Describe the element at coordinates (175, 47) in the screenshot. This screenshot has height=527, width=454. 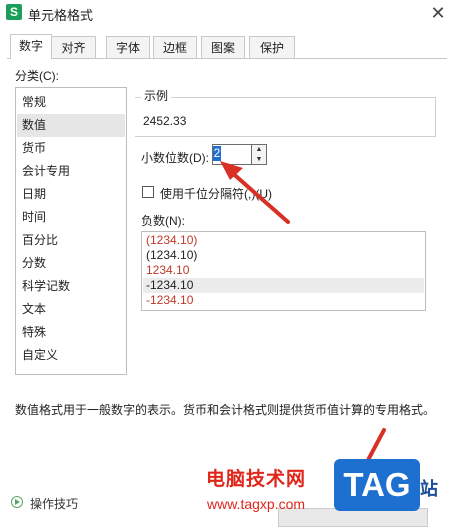
I see `tab-border: 边框` at that location.